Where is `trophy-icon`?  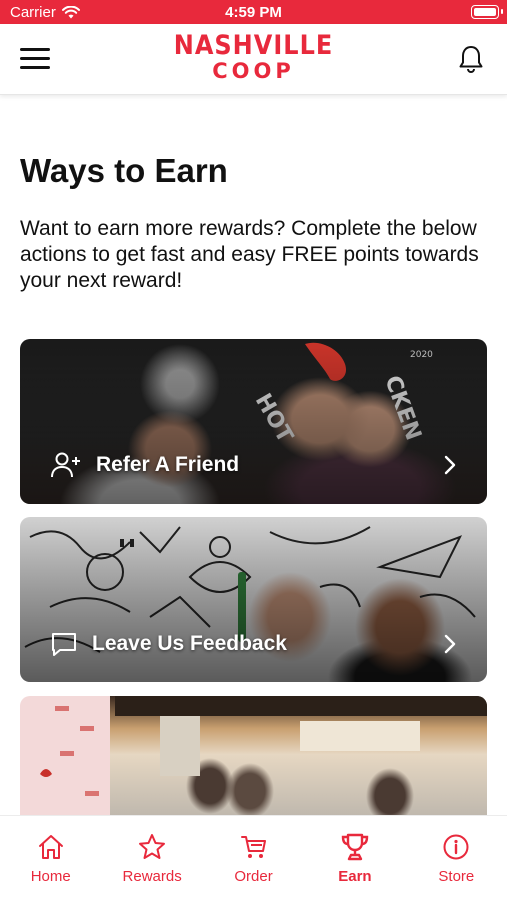
trophy-icon is located at coordinates (355, 847).